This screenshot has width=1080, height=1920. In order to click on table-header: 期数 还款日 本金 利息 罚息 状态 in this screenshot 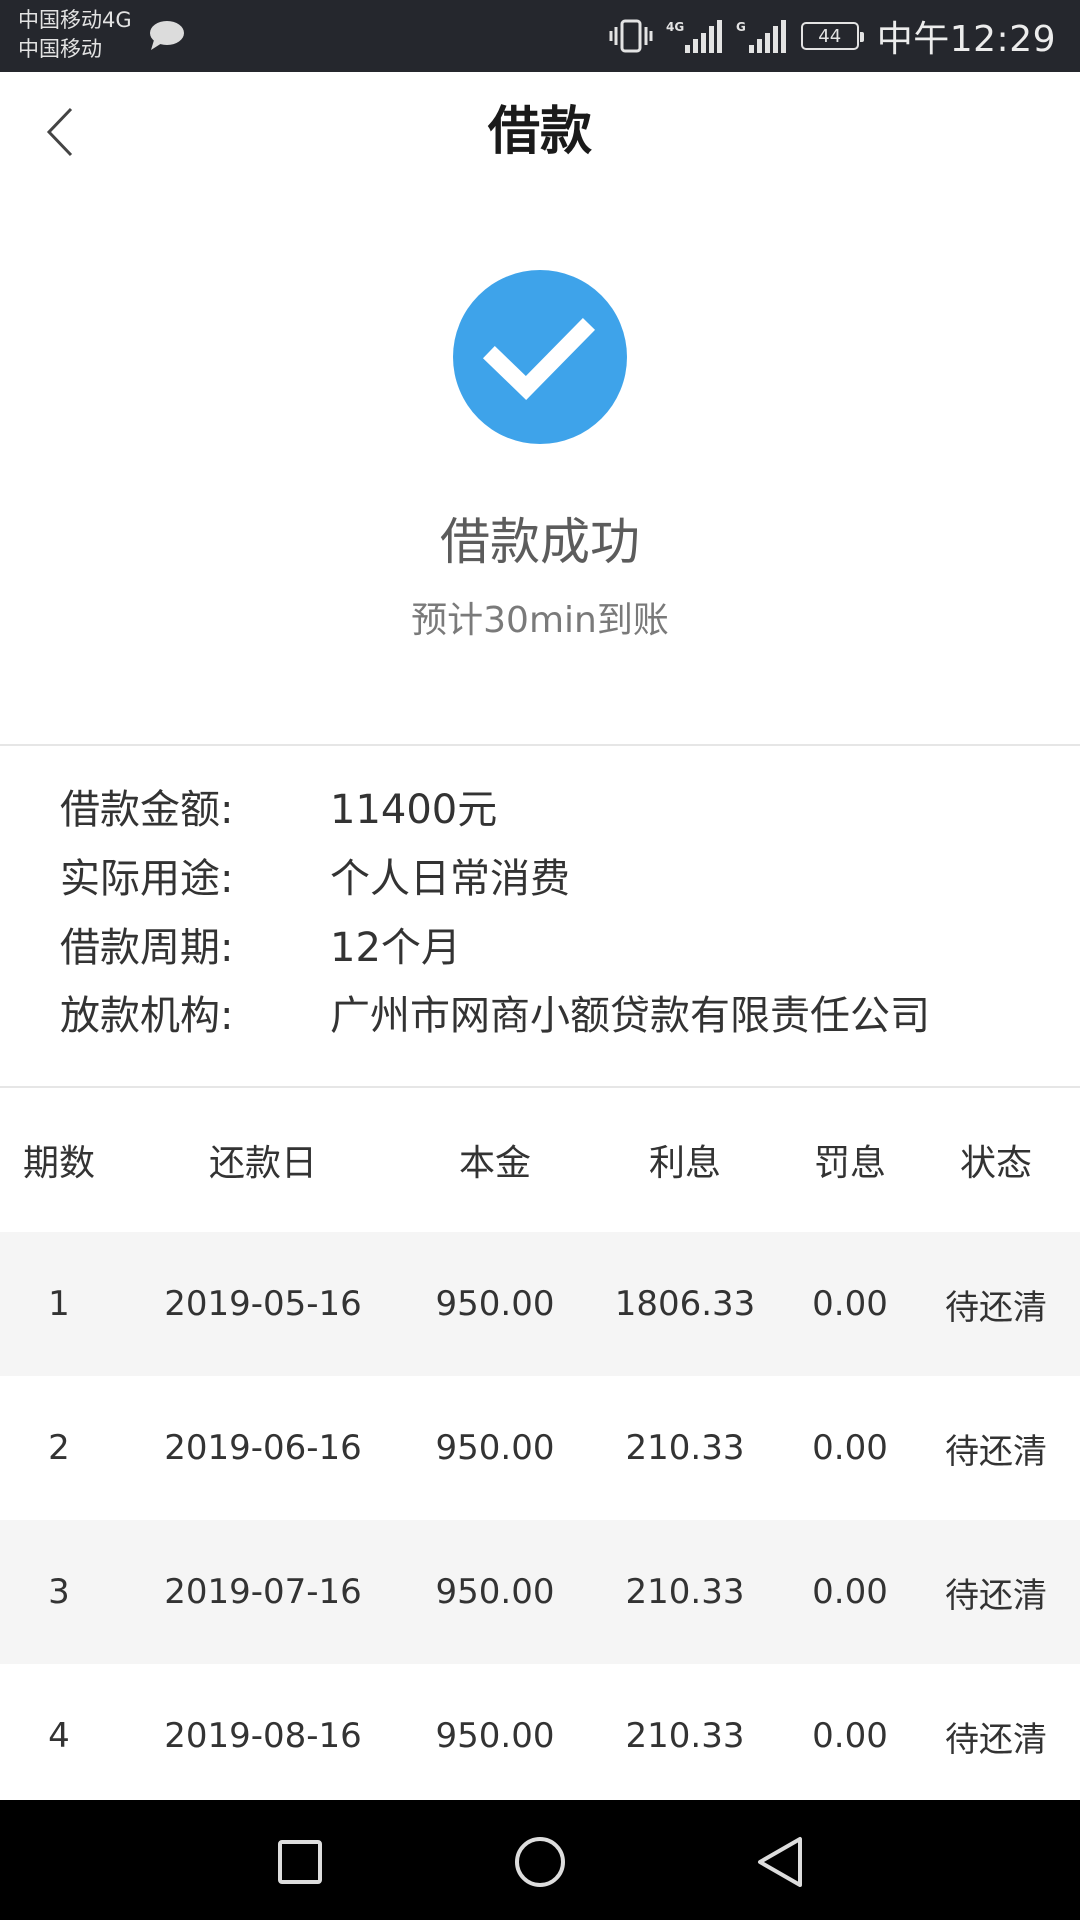, I will do `click(540, 1160)`.